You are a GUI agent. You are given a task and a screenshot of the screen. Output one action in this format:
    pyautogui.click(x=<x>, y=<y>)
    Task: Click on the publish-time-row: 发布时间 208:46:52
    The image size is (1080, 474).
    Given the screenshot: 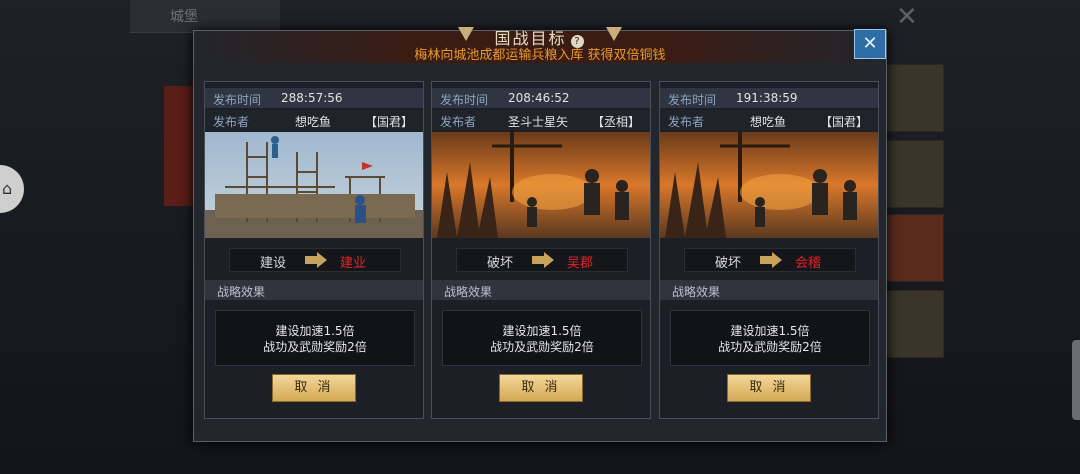 What is the action you would take?
    pyautogui.click(x=541, y=98)
    